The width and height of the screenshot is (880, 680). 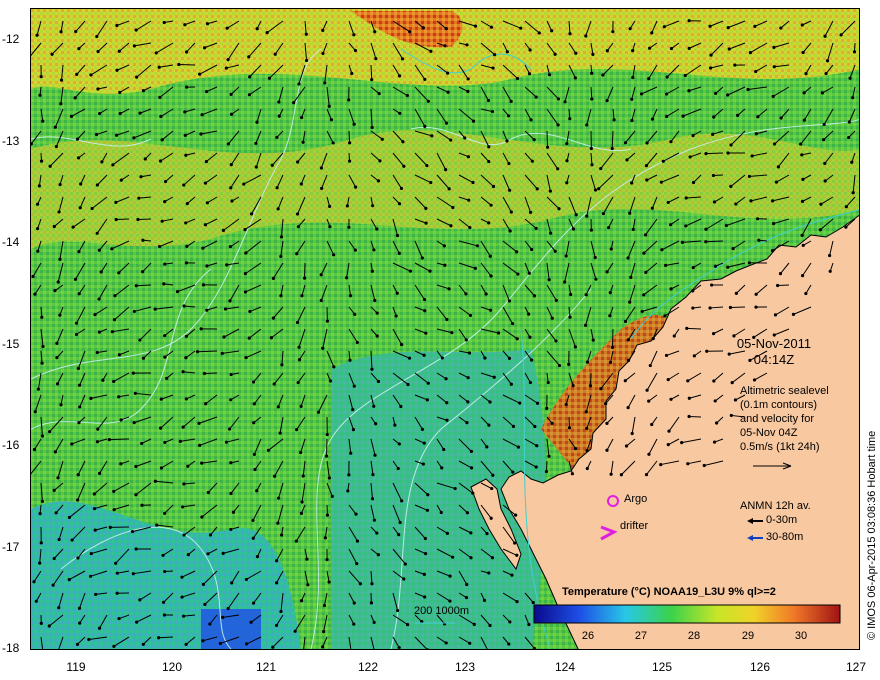 What do you see at coordinates (442, 611) in the screenshot?
I see `isobath-legend-label: 200 1000m` at bounding box center [442, 611].